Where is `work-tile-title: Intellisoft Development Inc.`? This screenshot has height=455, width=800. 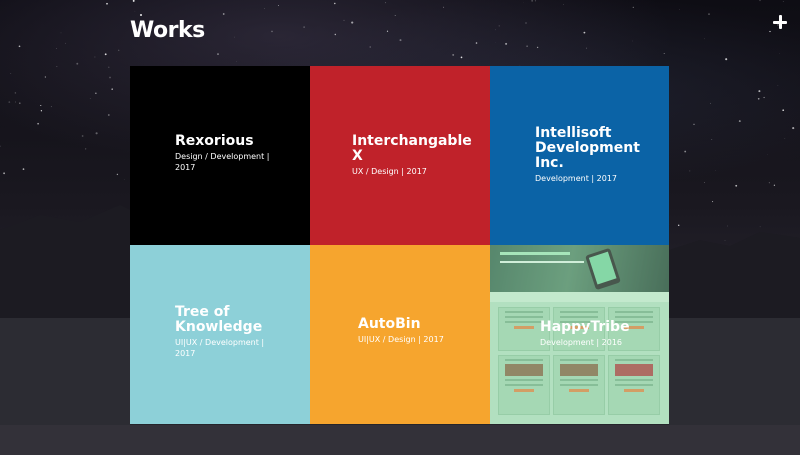 work-tile-title: Intellisoft Development Inc. is located at coordinates (587, 148).